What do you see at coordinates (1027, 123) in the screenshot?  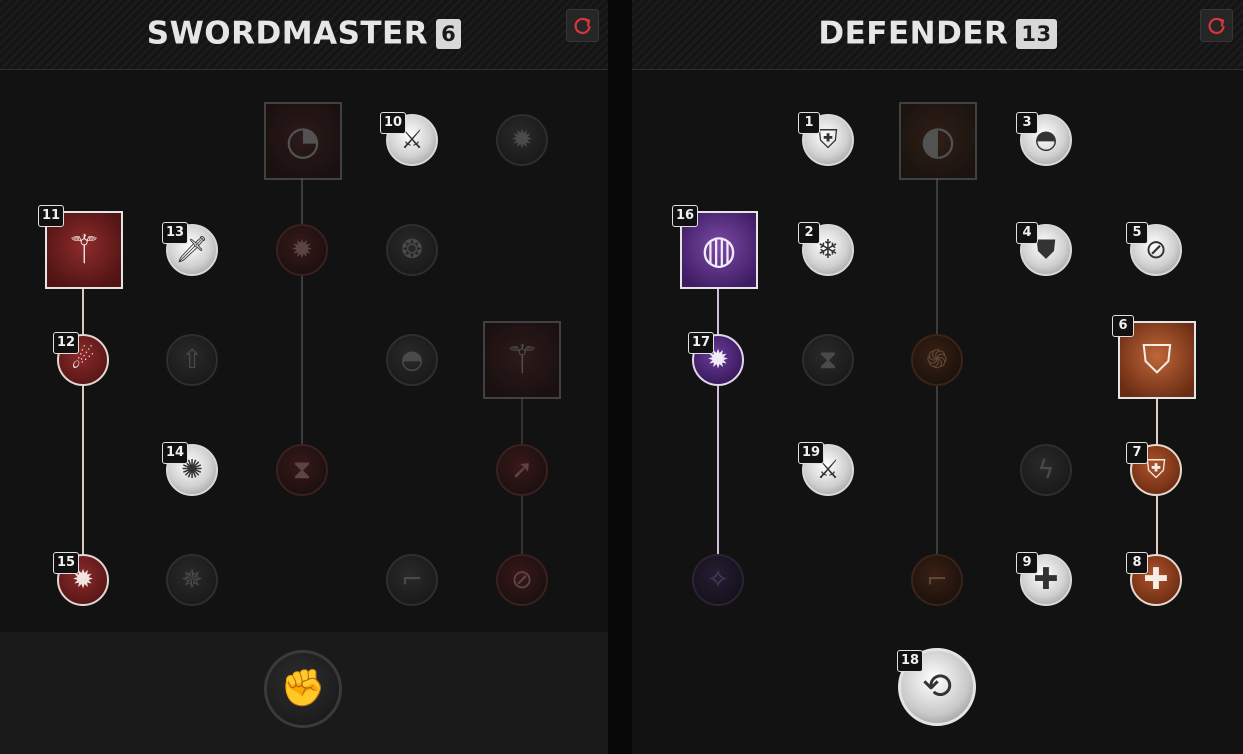 I see `skill-rank-badge: 3` at bounding box center [1027, 123].